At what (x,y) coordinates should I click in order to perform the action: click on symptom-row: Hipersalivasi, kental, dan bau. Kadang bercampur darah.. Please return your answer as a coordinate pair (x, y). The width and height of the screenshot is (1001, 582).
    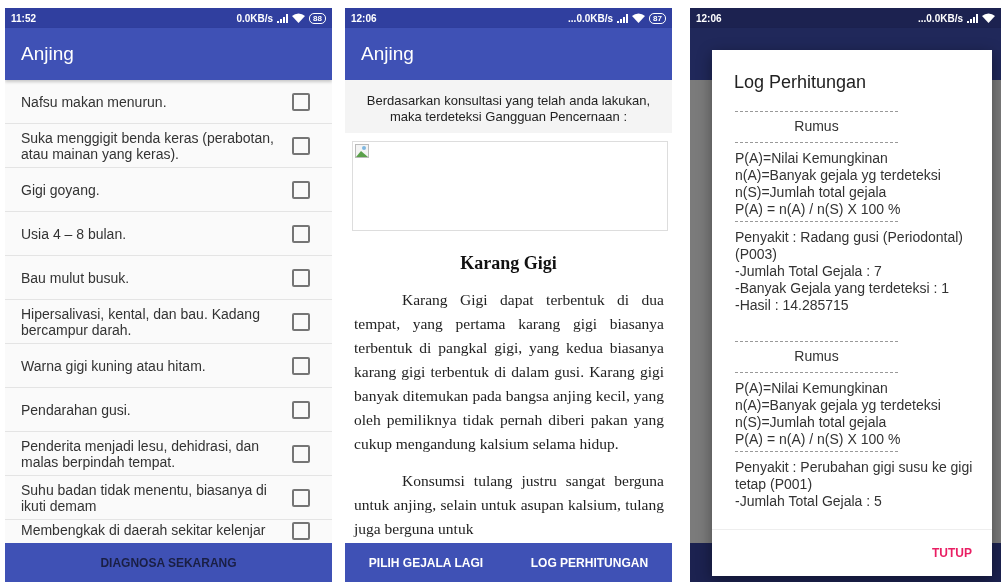
    Looking at the image, I should click on (168, 322).